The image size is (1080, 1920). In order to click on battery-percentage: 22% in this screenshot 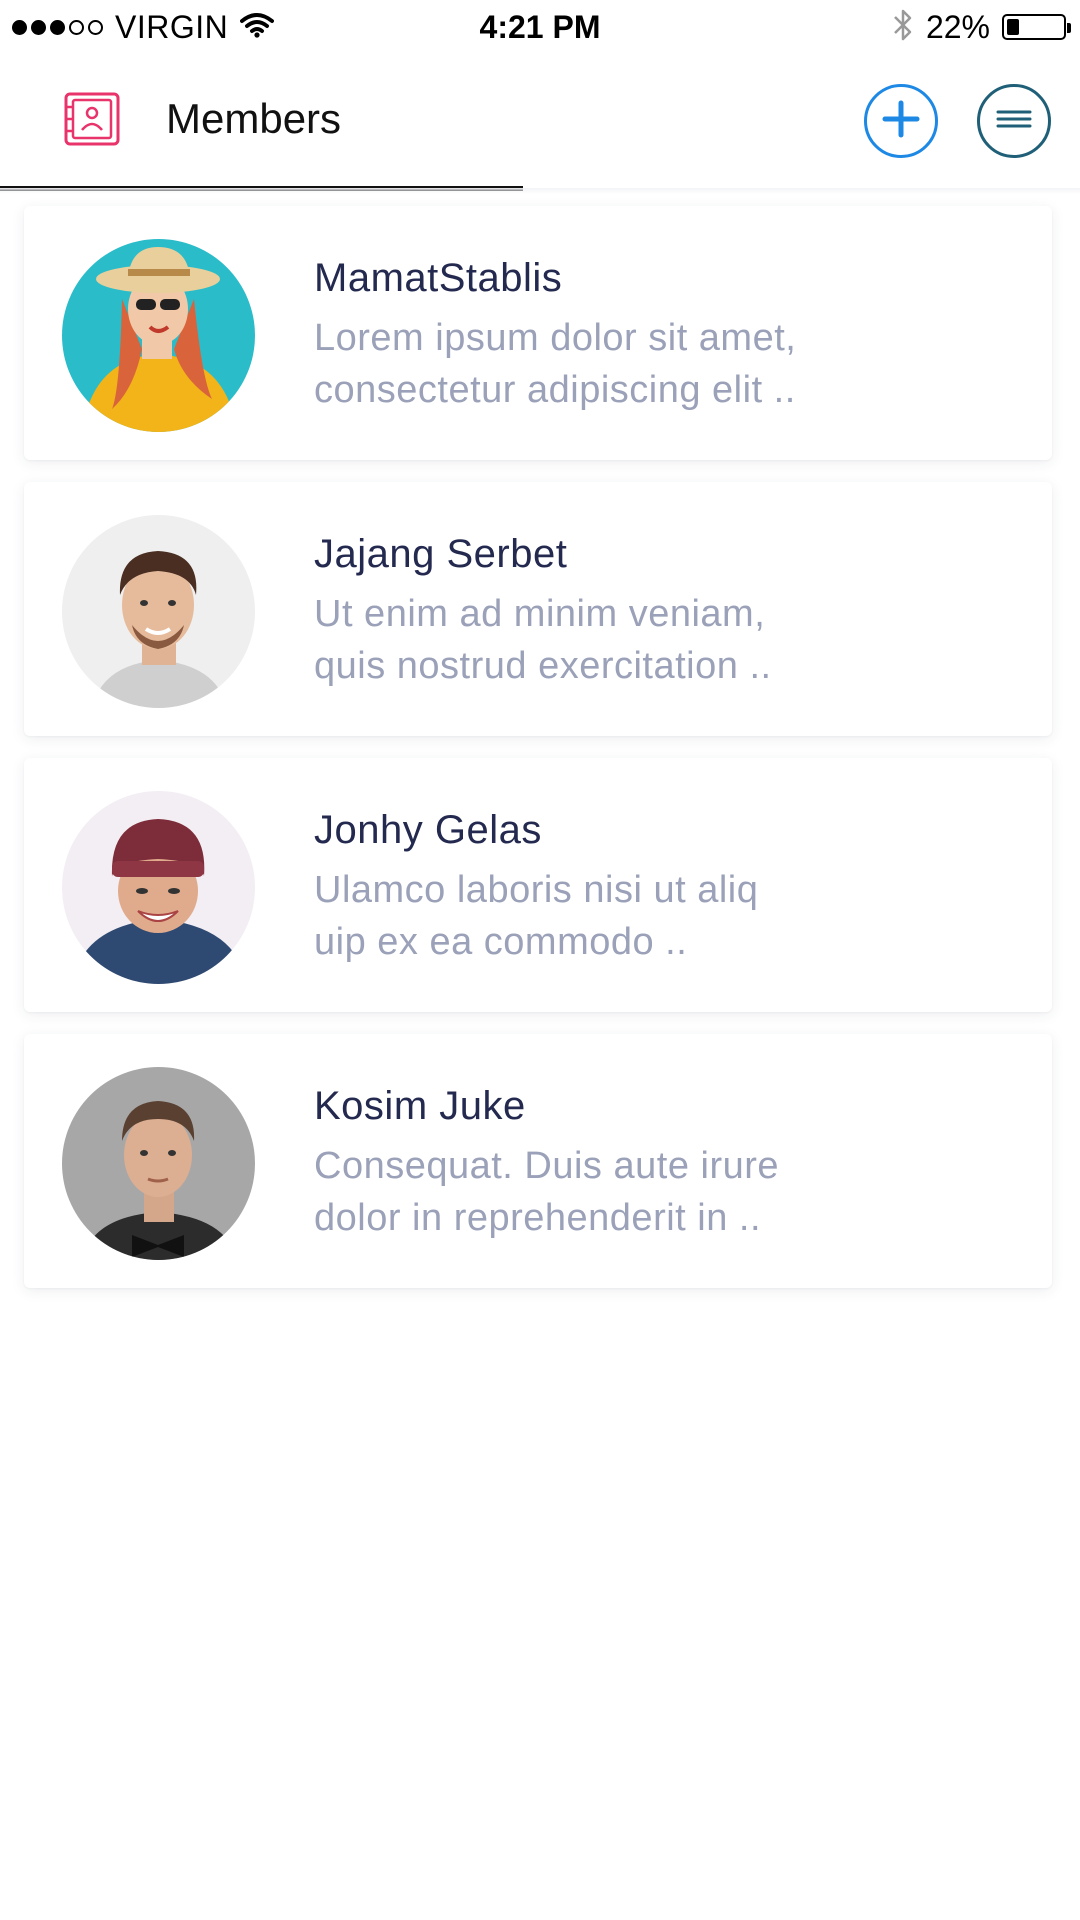, I will do `click(957, 26)`.